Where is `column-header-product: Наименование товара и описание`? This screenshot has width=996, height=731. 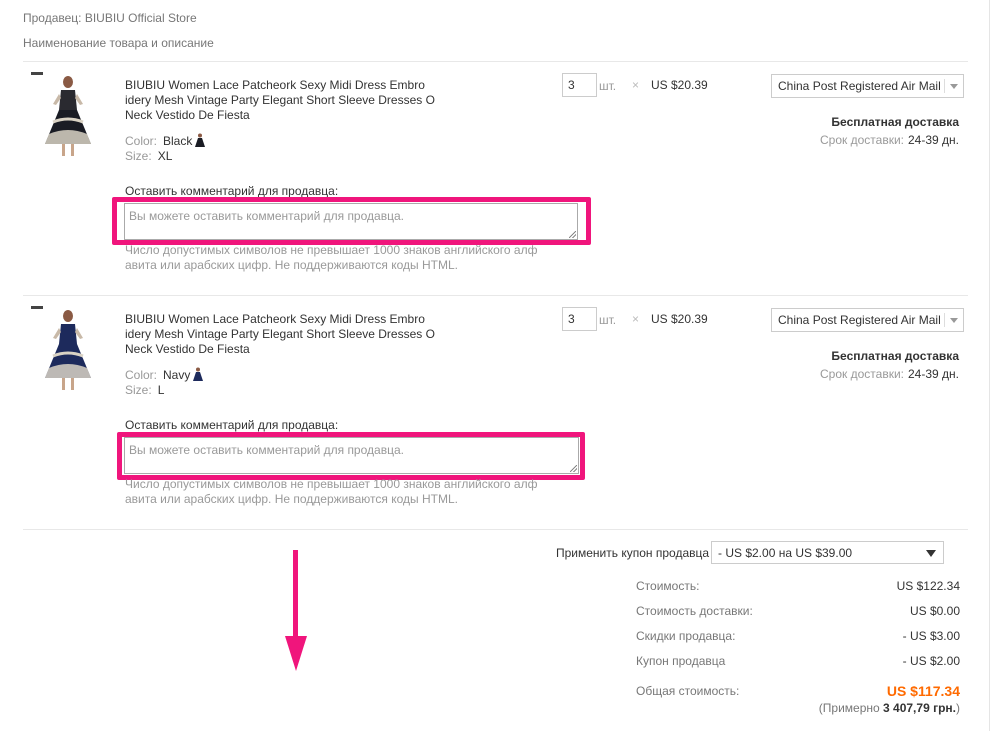 column-header-product: Наименование товара и описание is located at coordinates (118, 43).